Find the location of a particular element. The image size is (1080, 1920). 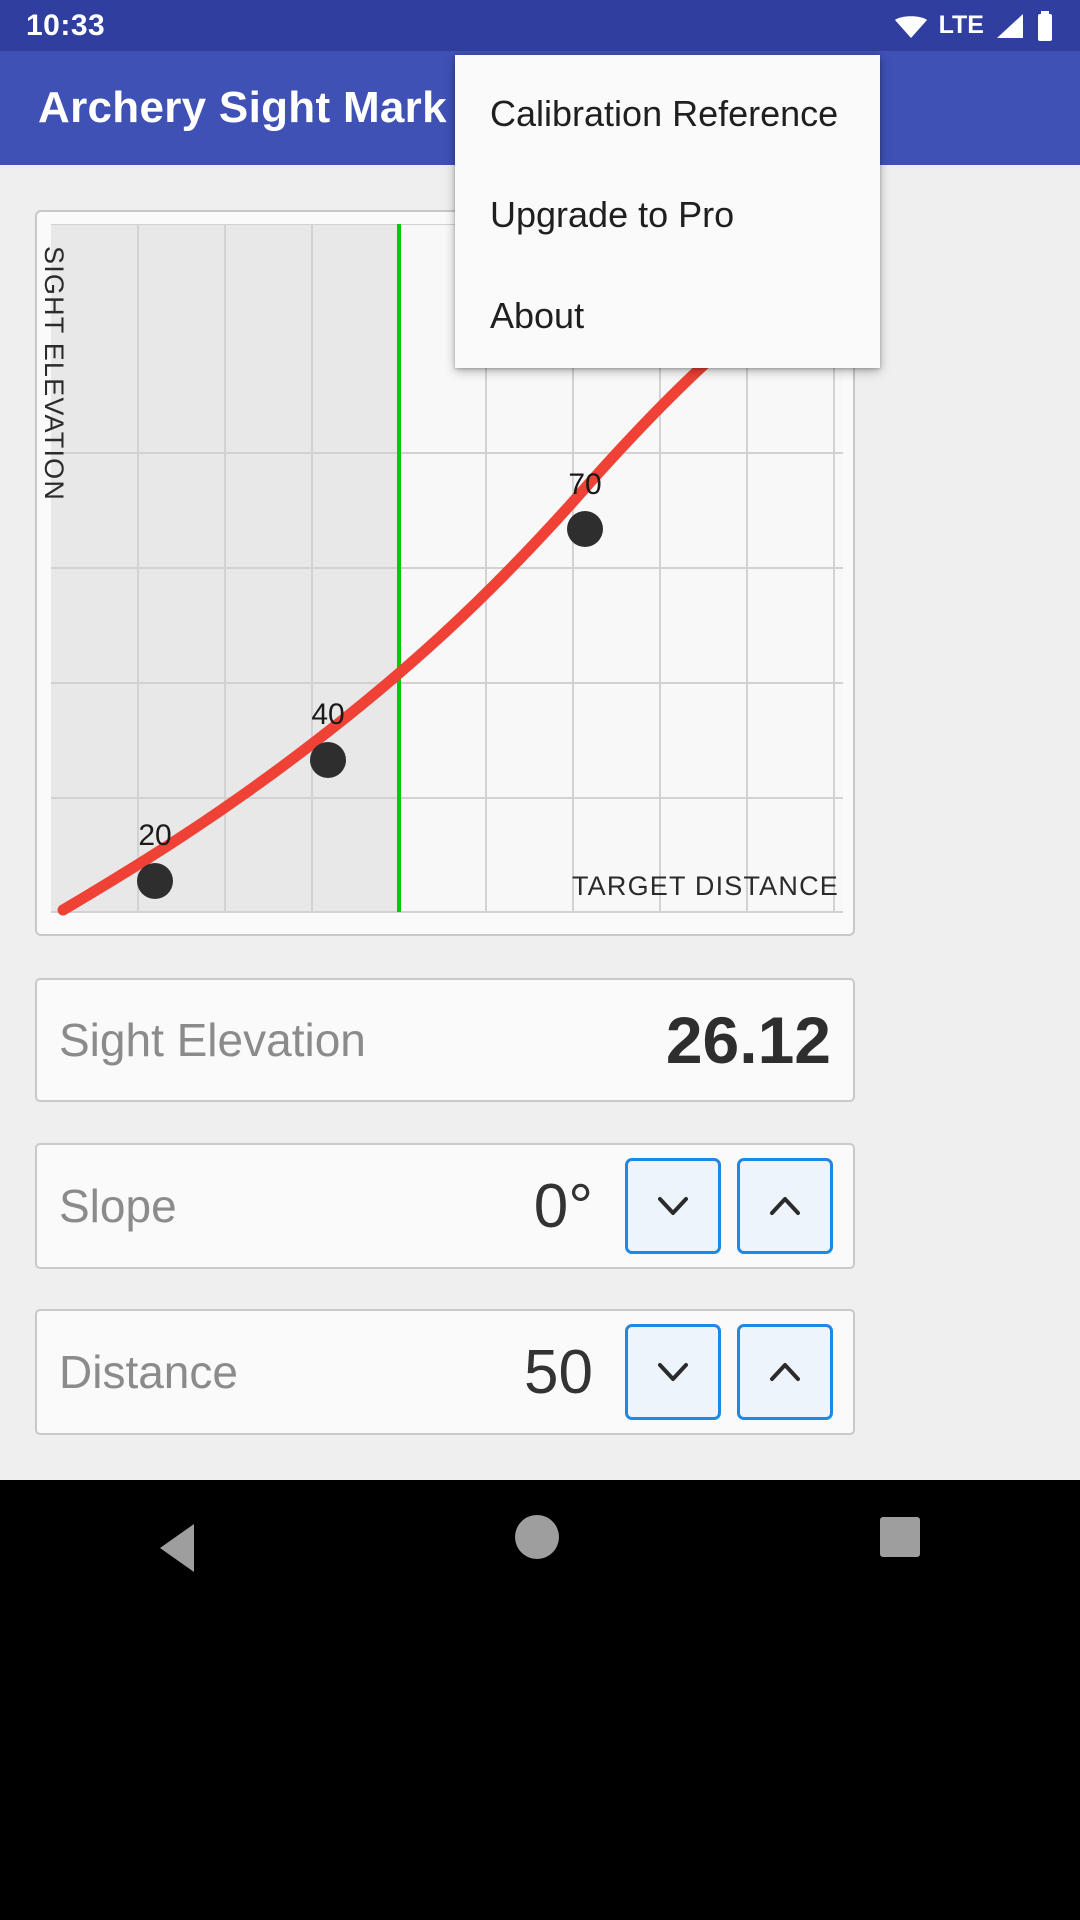

sight-elevation-label: Sight Elevation is located at coordinates (212, 1040).